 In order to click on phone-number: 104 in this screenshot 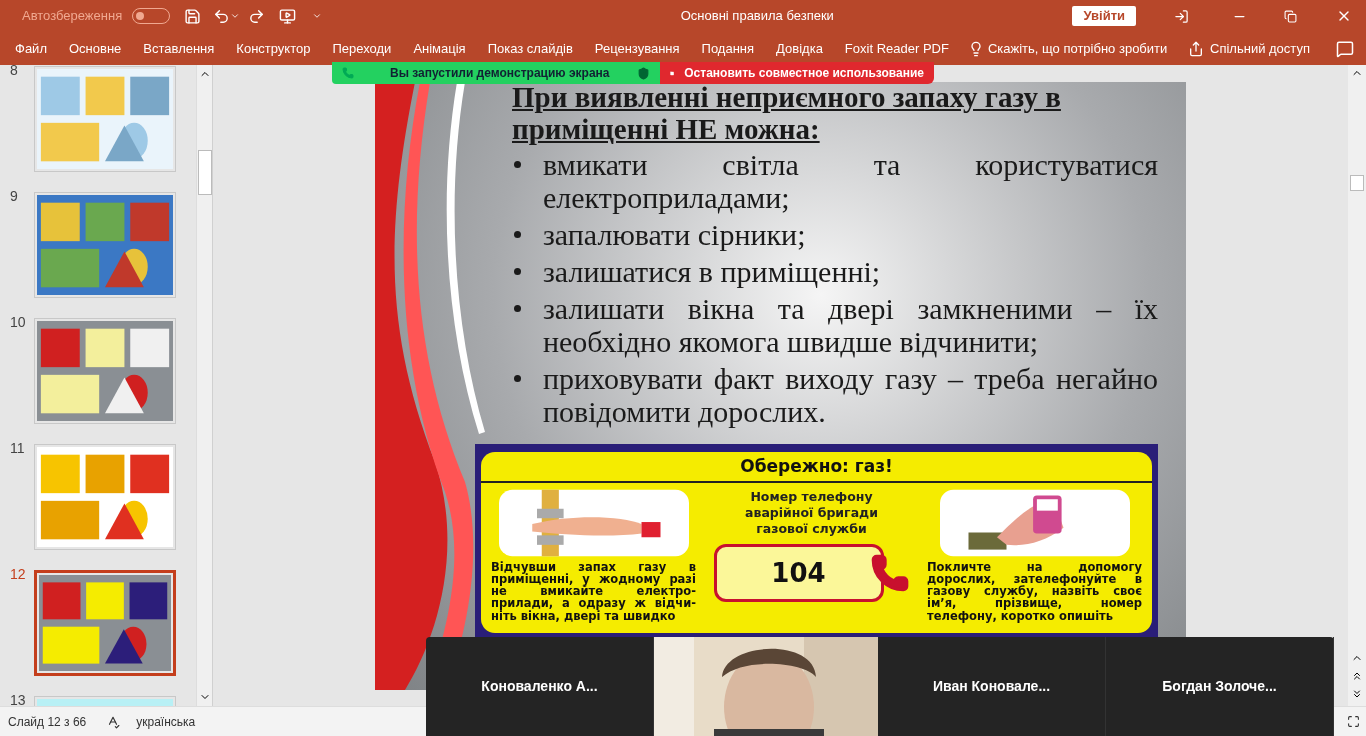, I will do `click(798, 573)`.